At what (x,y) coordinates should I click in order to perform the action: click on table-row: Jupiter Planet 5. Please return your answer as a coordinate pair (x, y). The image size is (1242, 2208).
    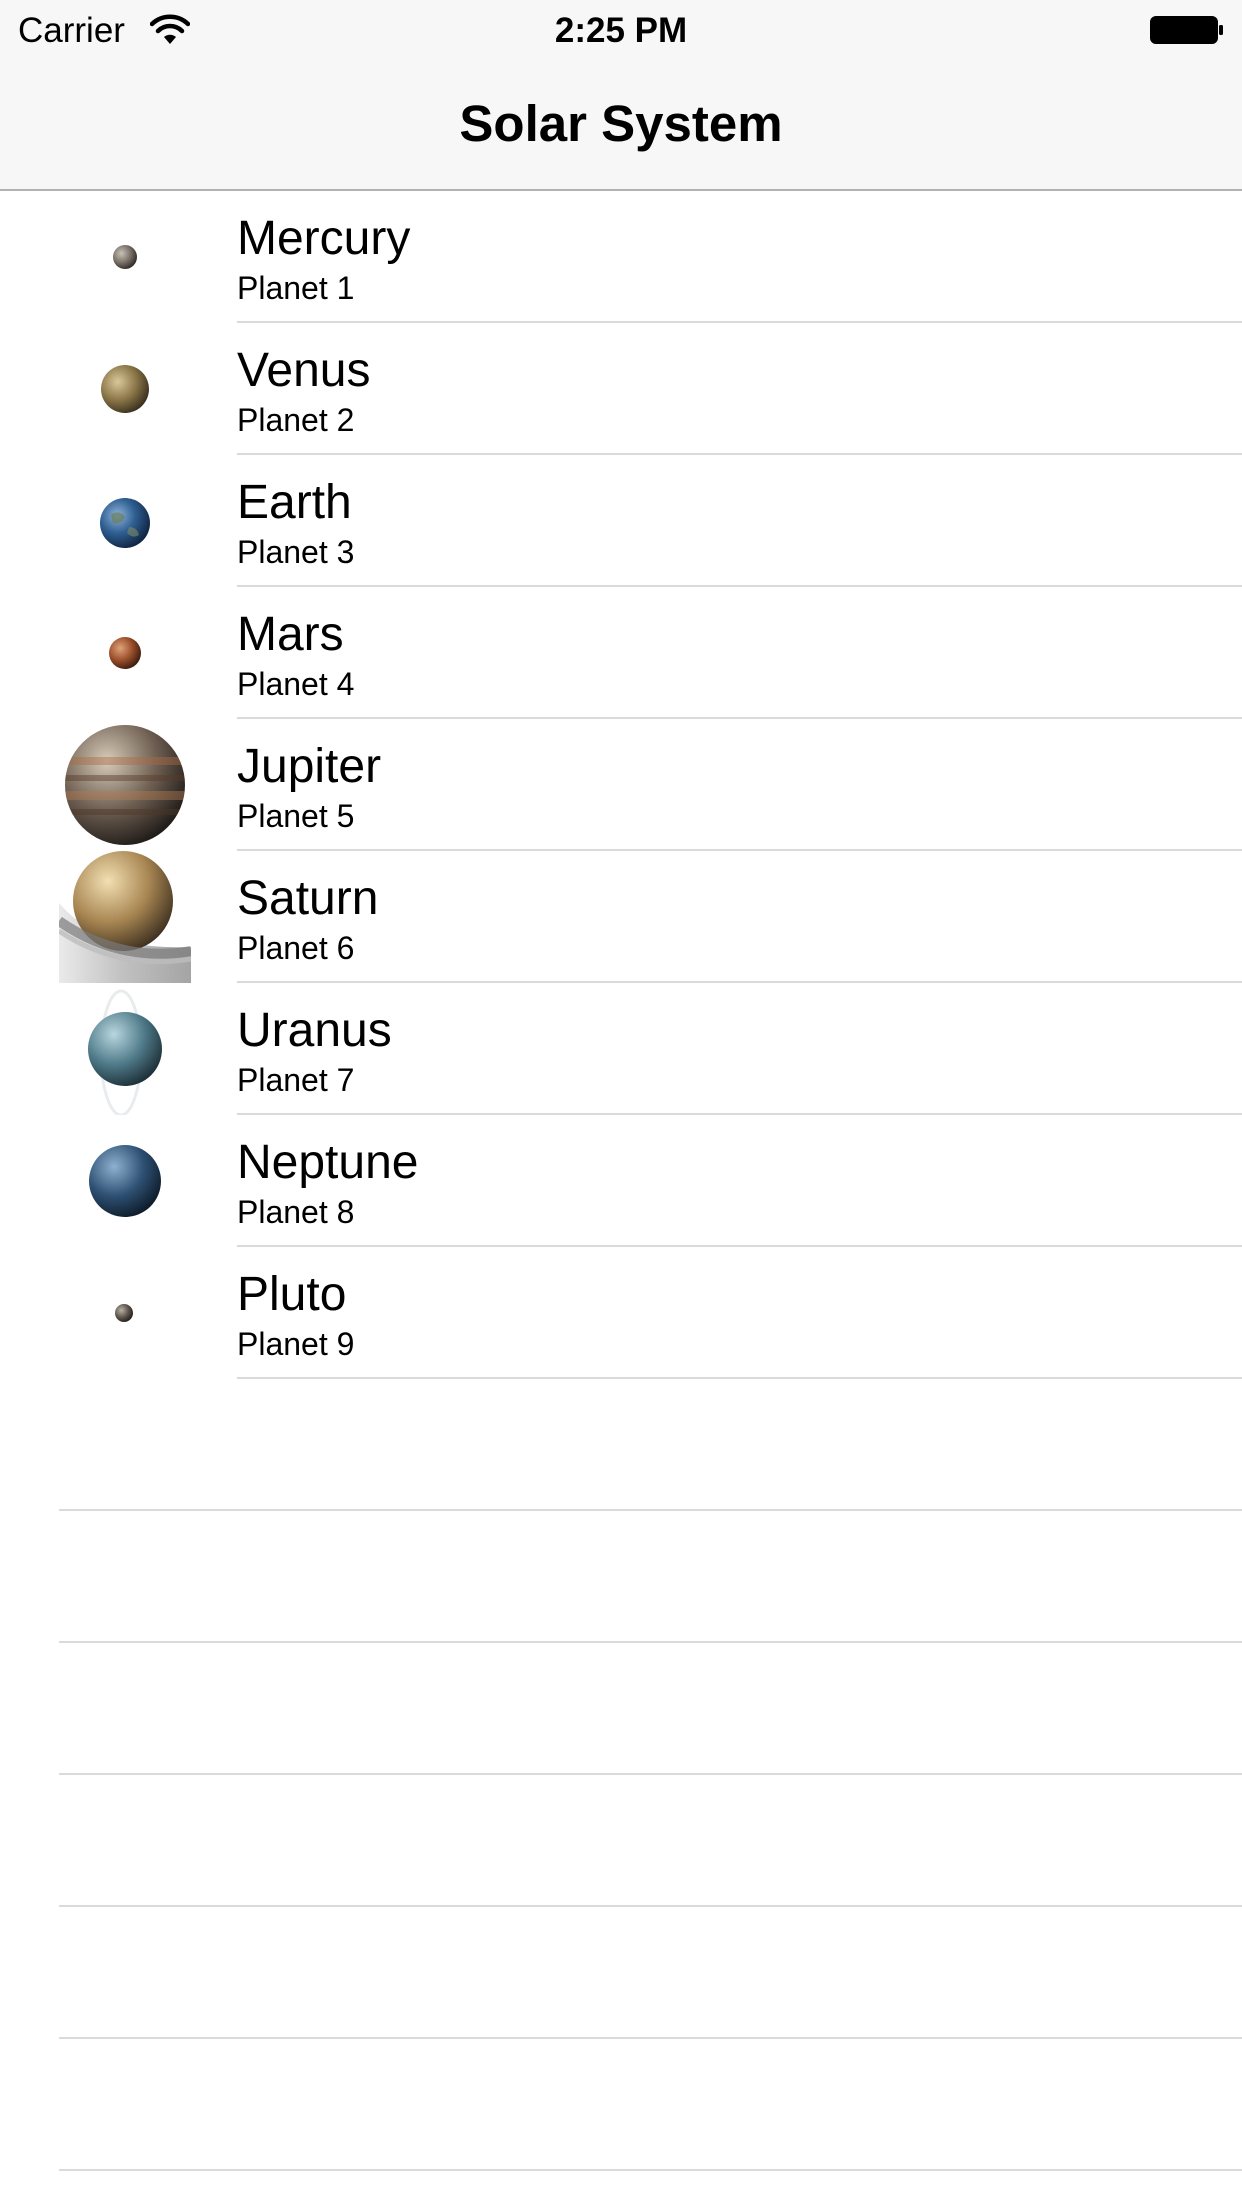
    Looking at the image, I should click on (621, 785).